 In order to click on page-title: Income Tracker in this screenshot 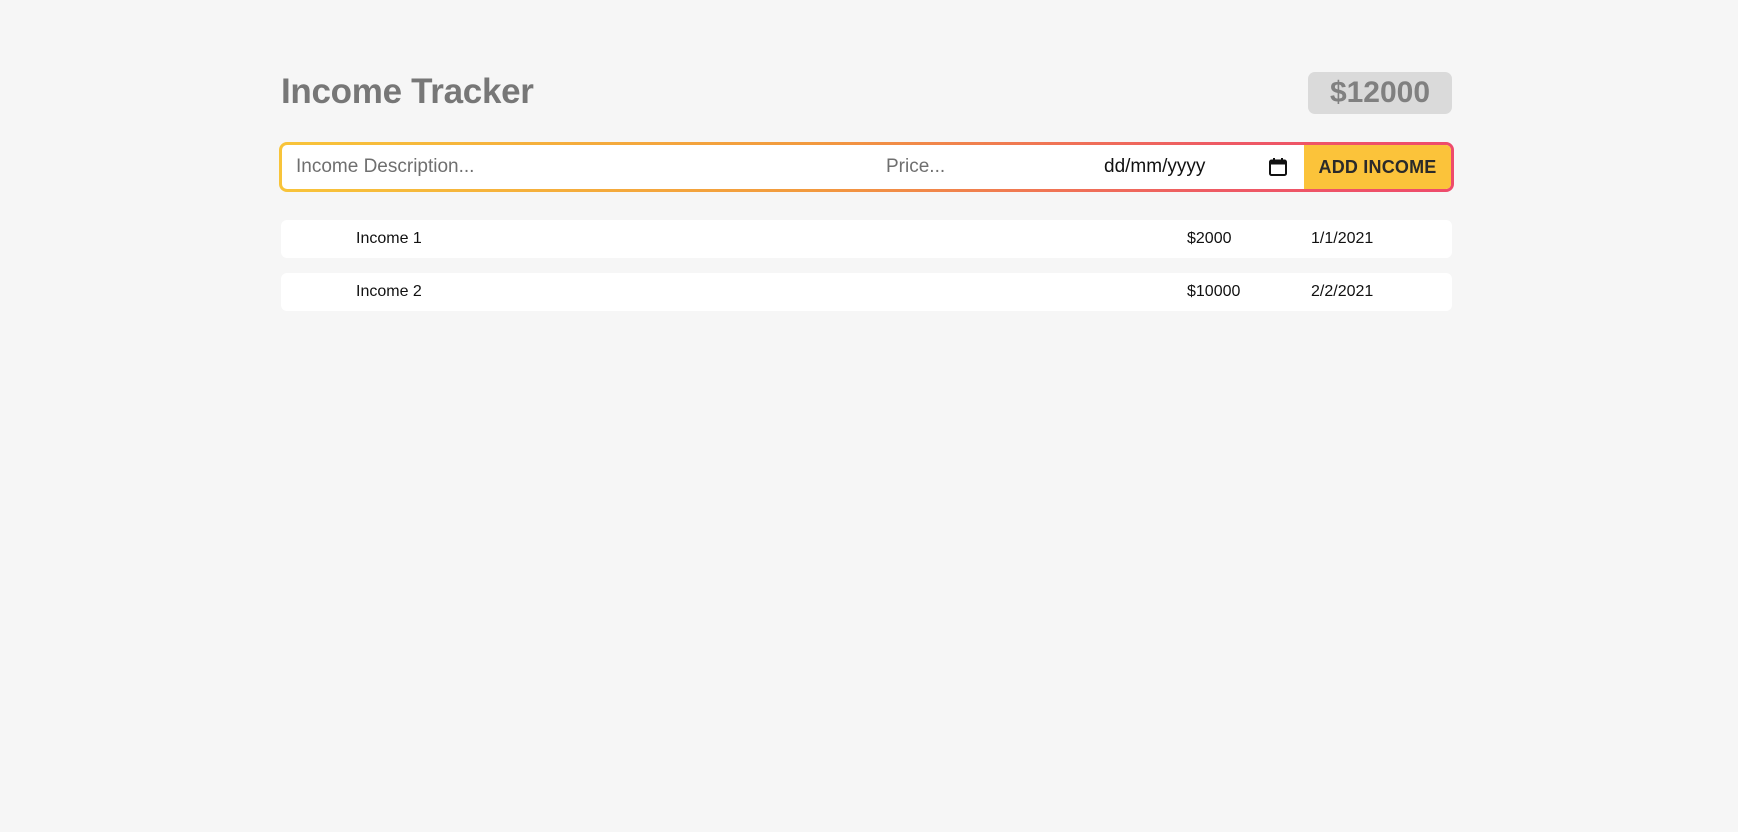, I will do `click(407, 91)`.